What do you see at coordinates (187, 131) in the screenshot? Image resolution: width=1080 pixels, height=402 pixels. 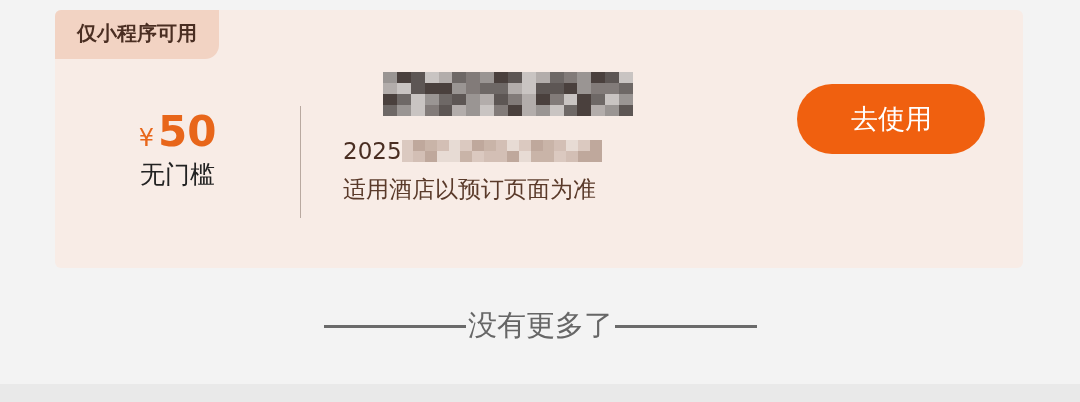 I see `amount: 50` at bounding box center [187, 131].